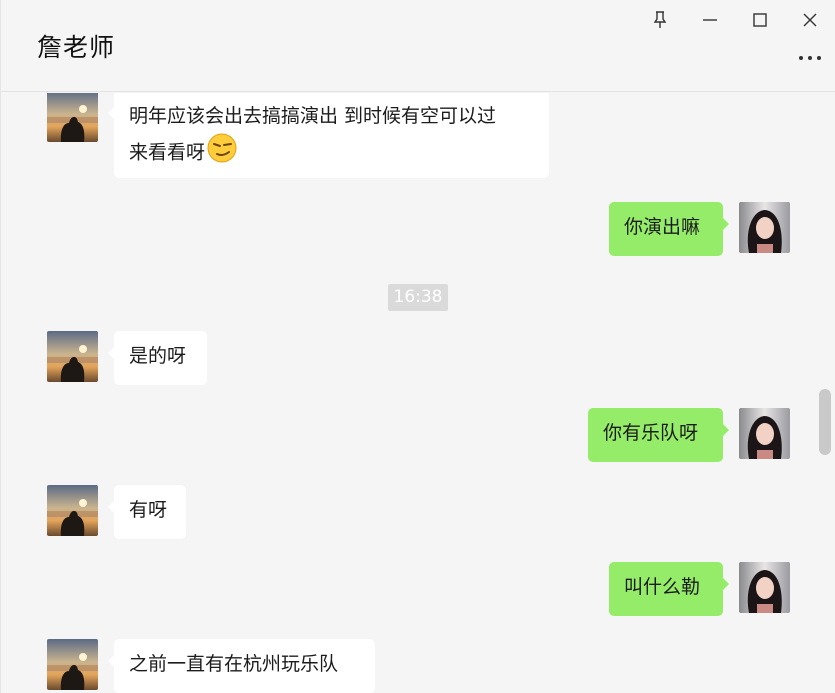 The height and width of the screenshot is (693, 835). I want to click on message-text: 之前一直有在杭州玩乐队, so click(234, 664).